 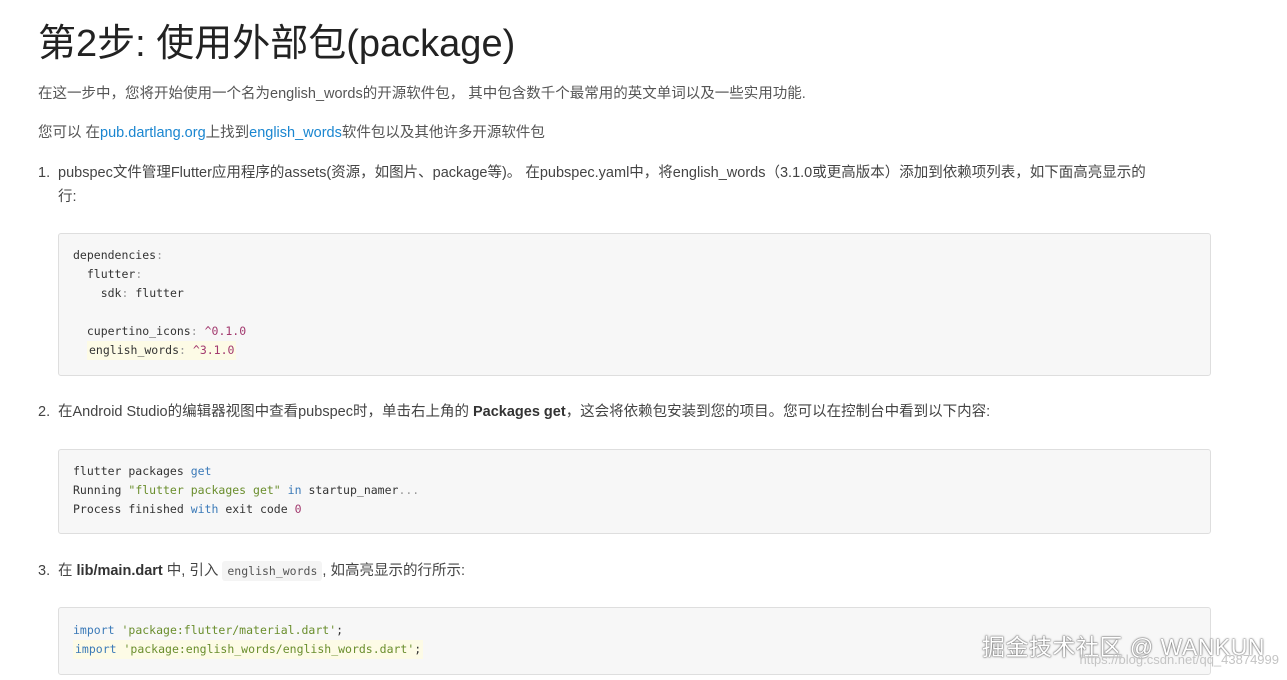 What do you see at coordinates (142, 293) in the screenshot?
I see `code-line: sdk: flutter` at bounding box center [142, 293].